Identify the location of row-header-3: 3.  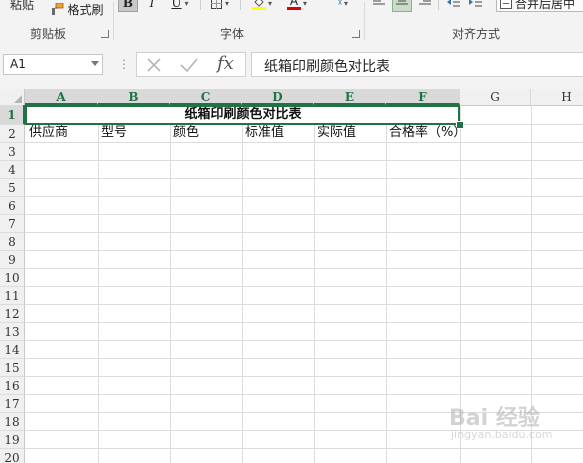
(12, 152).